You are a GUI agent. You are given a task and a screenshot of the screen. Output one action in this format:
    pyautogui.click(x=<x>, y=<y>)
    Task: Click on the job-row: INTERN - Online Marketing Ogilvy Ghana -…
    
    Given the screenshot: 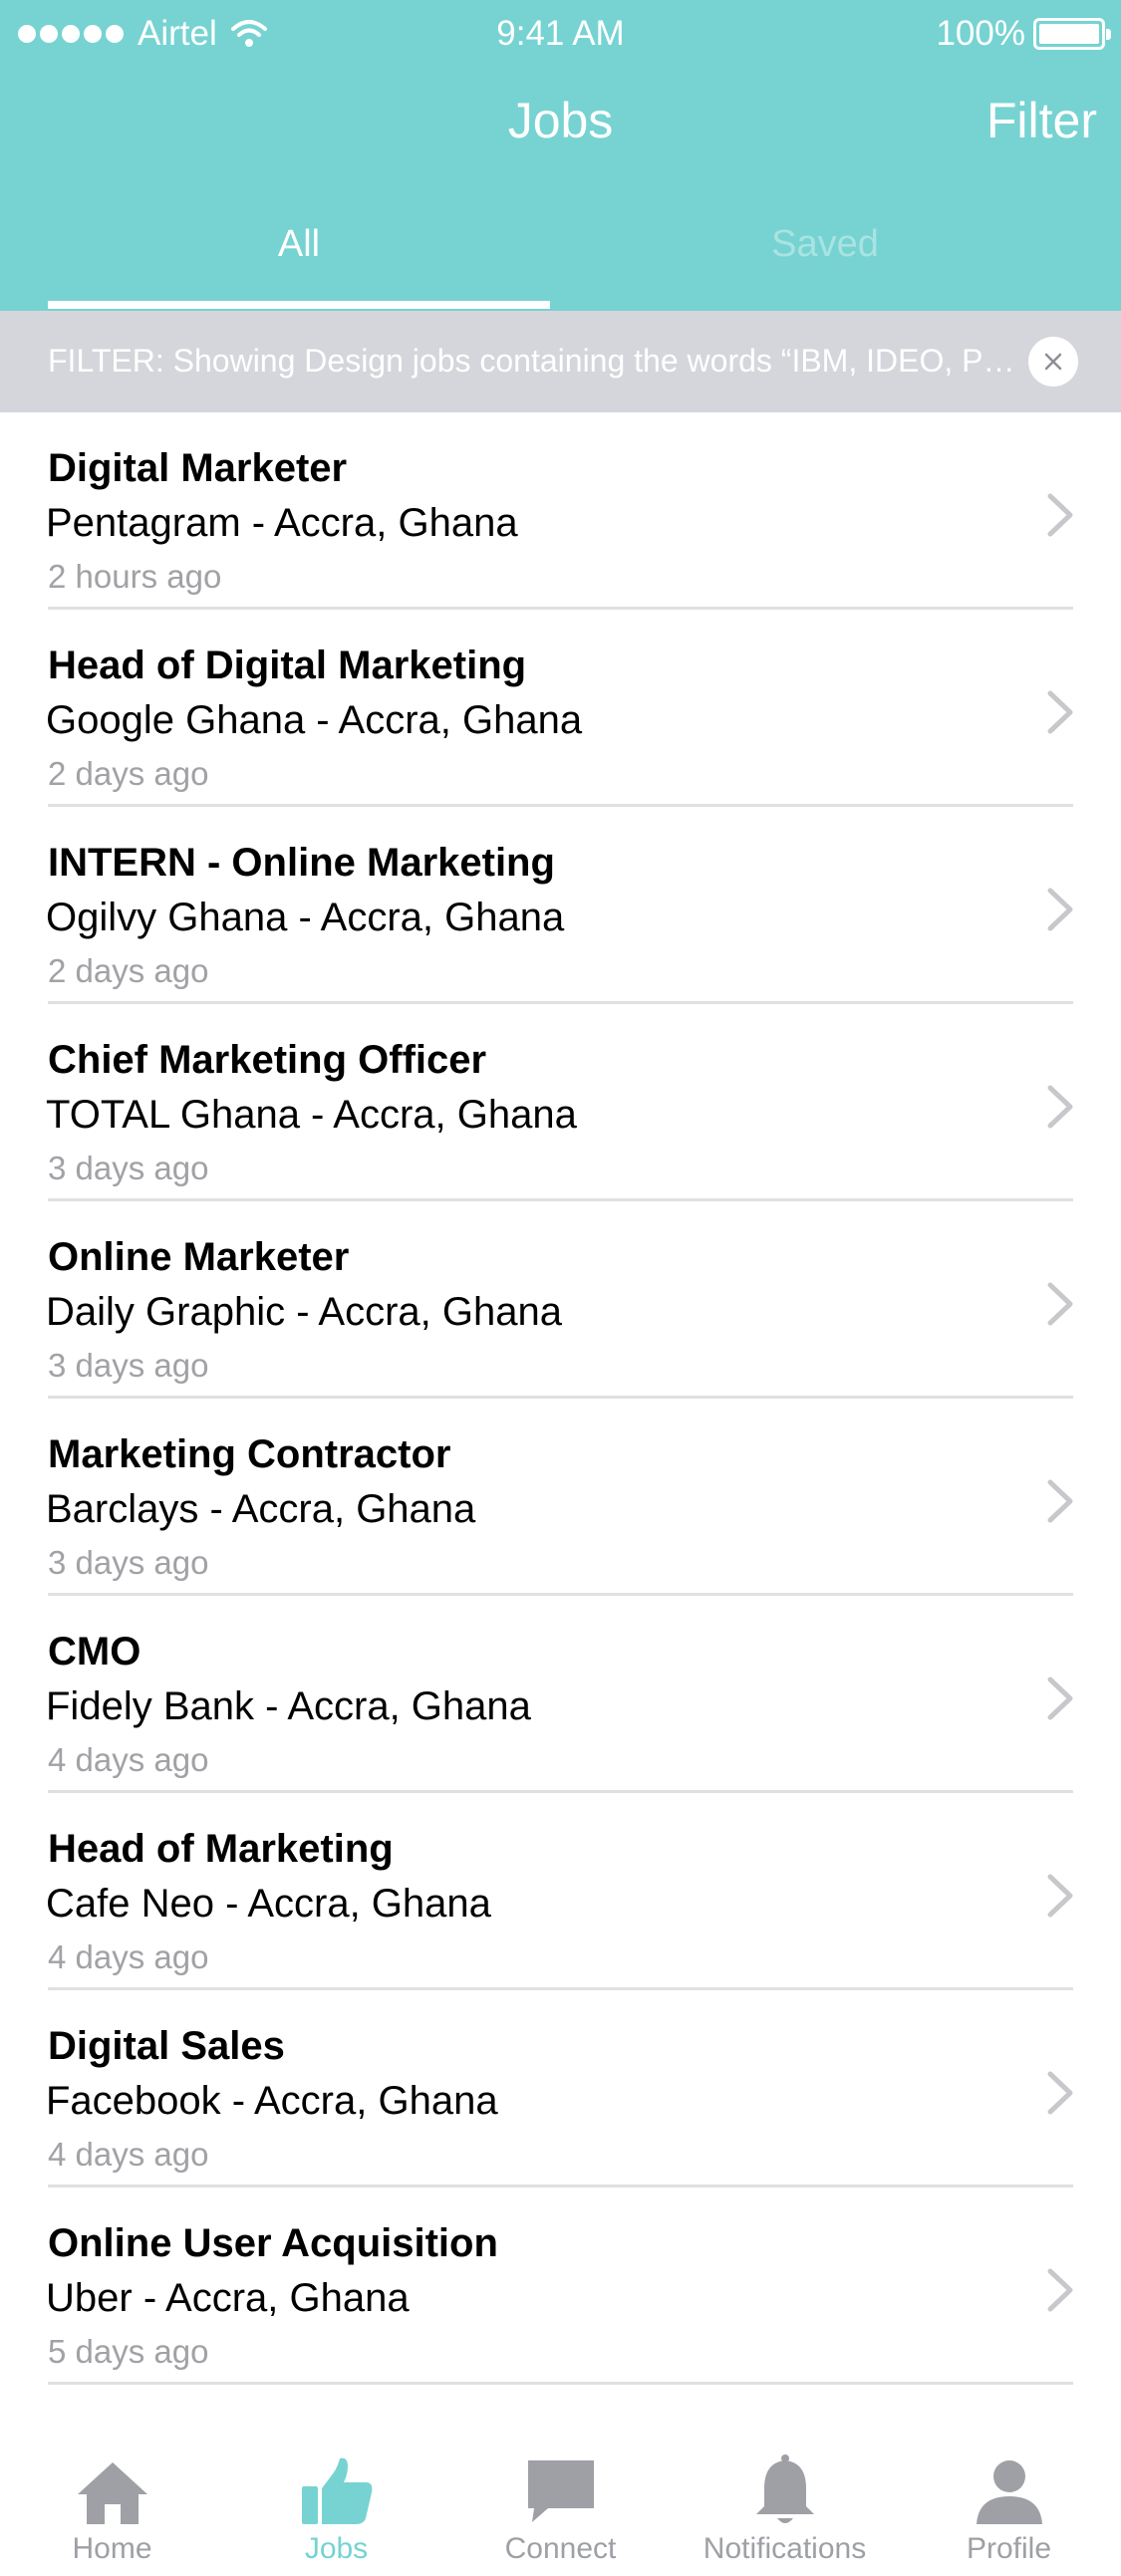 What is the action you would take?
    pyautogui.click(x=560, y=905)
    